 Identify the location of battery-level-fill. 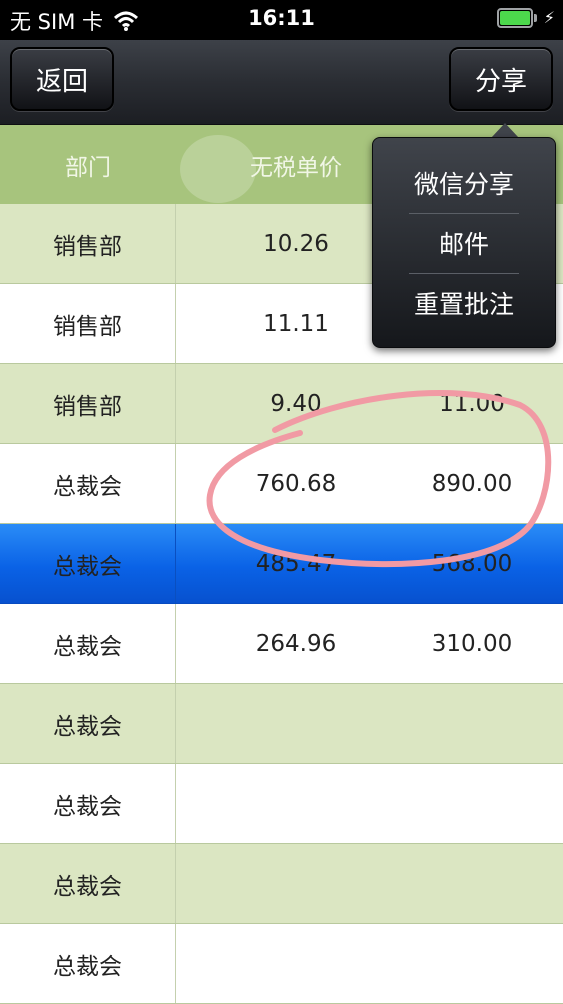
(515, 18).